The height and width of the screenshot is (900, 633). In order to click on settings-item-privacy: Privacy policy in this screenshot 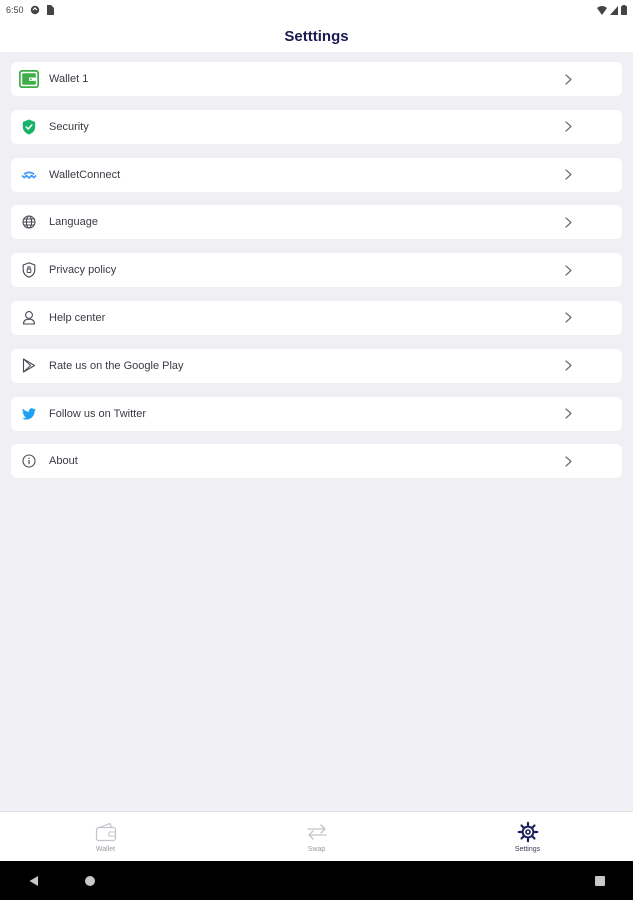, I will do `click(316, 270)`.